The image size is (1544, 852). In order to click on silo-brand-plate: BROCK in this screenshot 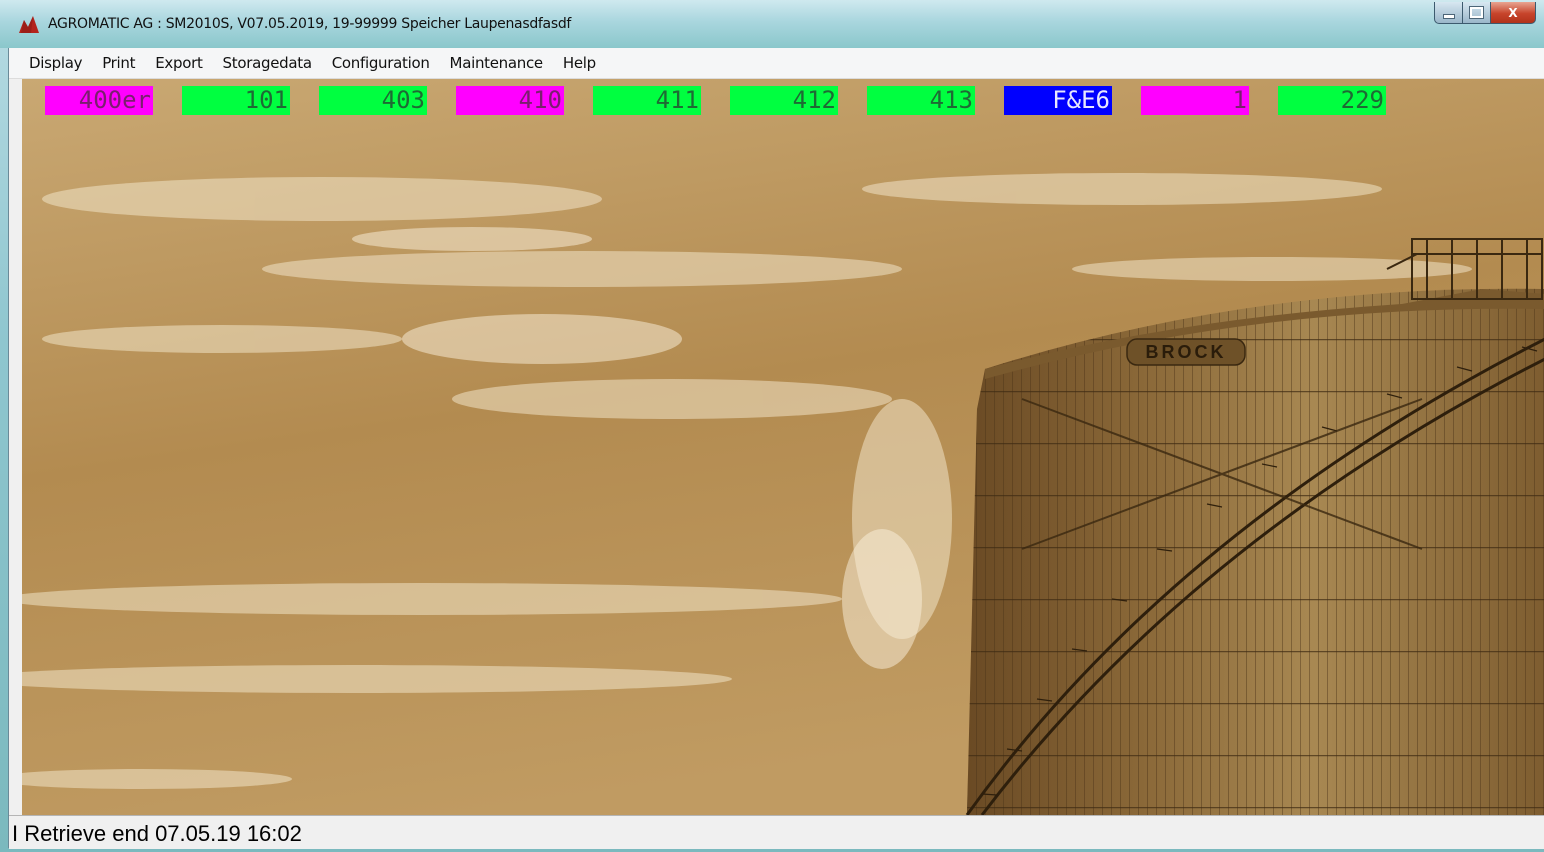, I will do `click(1186, 352)`.